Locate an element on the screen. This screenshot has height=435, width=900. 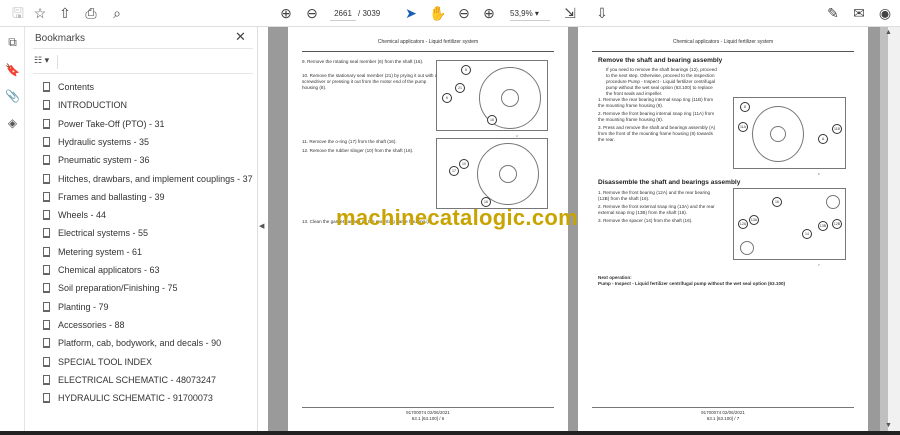
bookmark-options-button: ☷ ▾ is located at coordinates (46, 62).